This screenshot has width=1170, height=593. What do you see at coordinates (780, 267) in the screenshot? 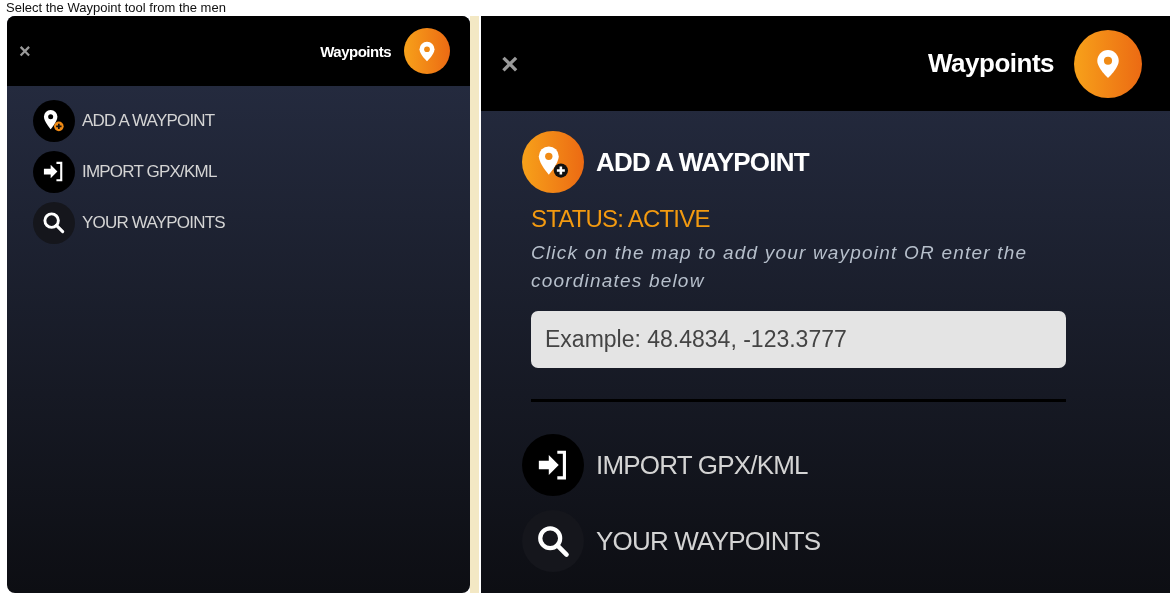
I see `instructions-text: Click on the map to add your waypoint OR enter the coordinates below` at bounding box center [780, 267].